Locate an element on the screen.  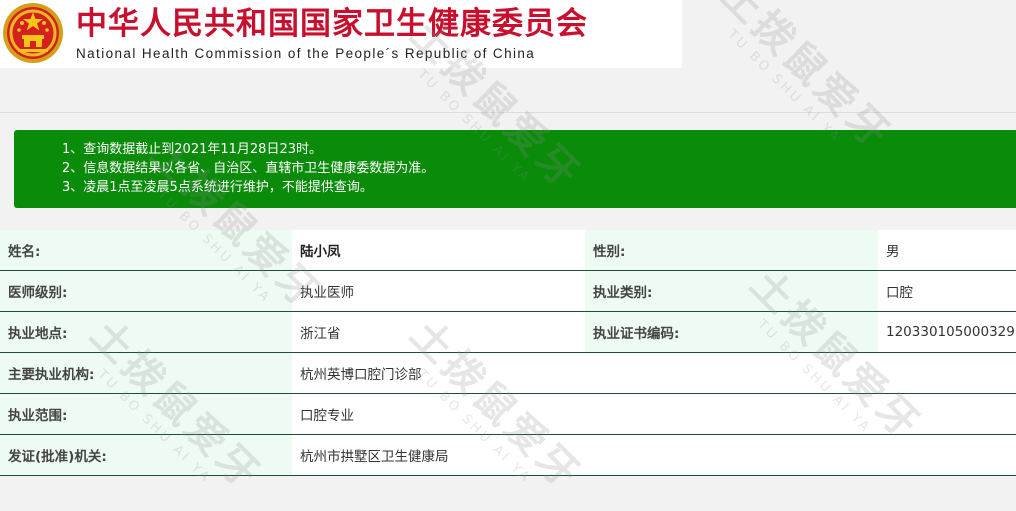
cert-label: 执业证书编码: is located at coordinates (731, 332).